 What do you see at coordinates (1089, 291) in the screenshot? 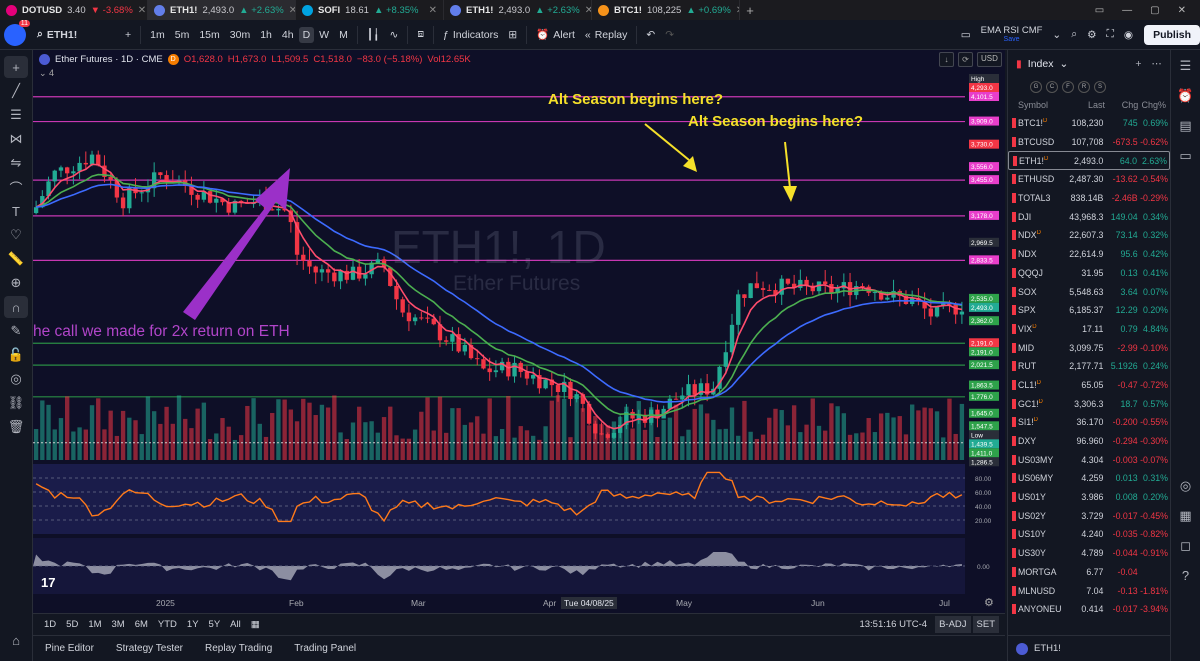
I see `watchlist-row: SOX 5,548.63 3.64 0.07%` at bounding box center [1089, 291].